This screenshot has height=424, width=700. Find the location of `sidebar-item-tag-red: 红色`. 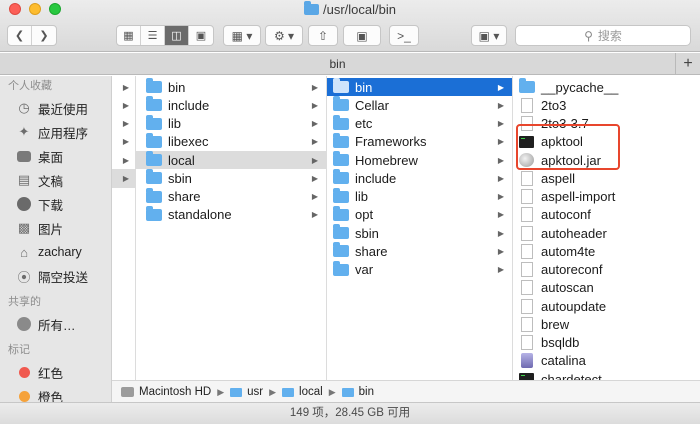

sidebar-item-tag-red: 红色 is located at coordinates (55, 372).